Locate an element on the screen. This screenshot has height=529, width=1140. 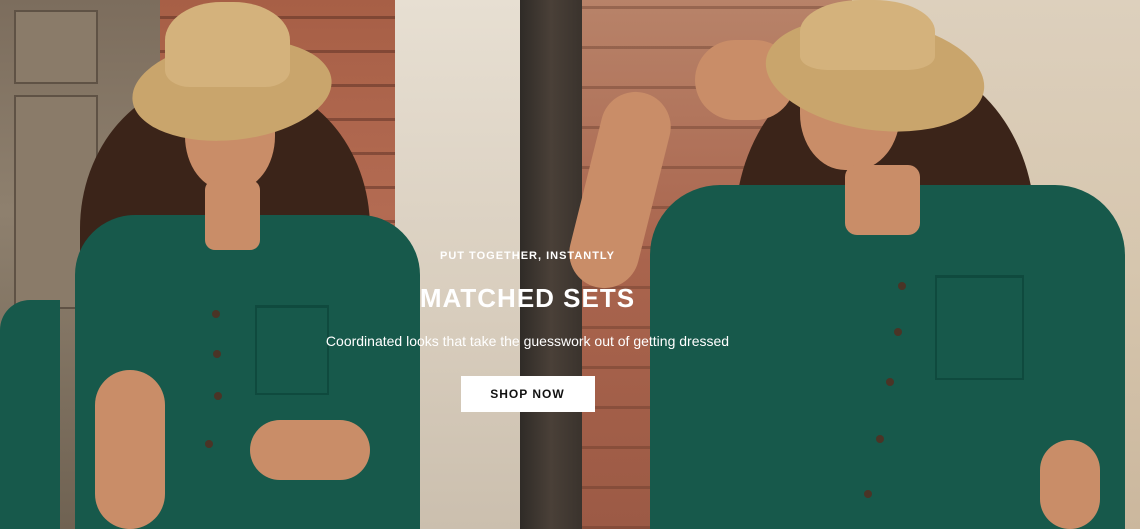
shop-now-button: SHOP NOW is located at coordinates (527, 394).